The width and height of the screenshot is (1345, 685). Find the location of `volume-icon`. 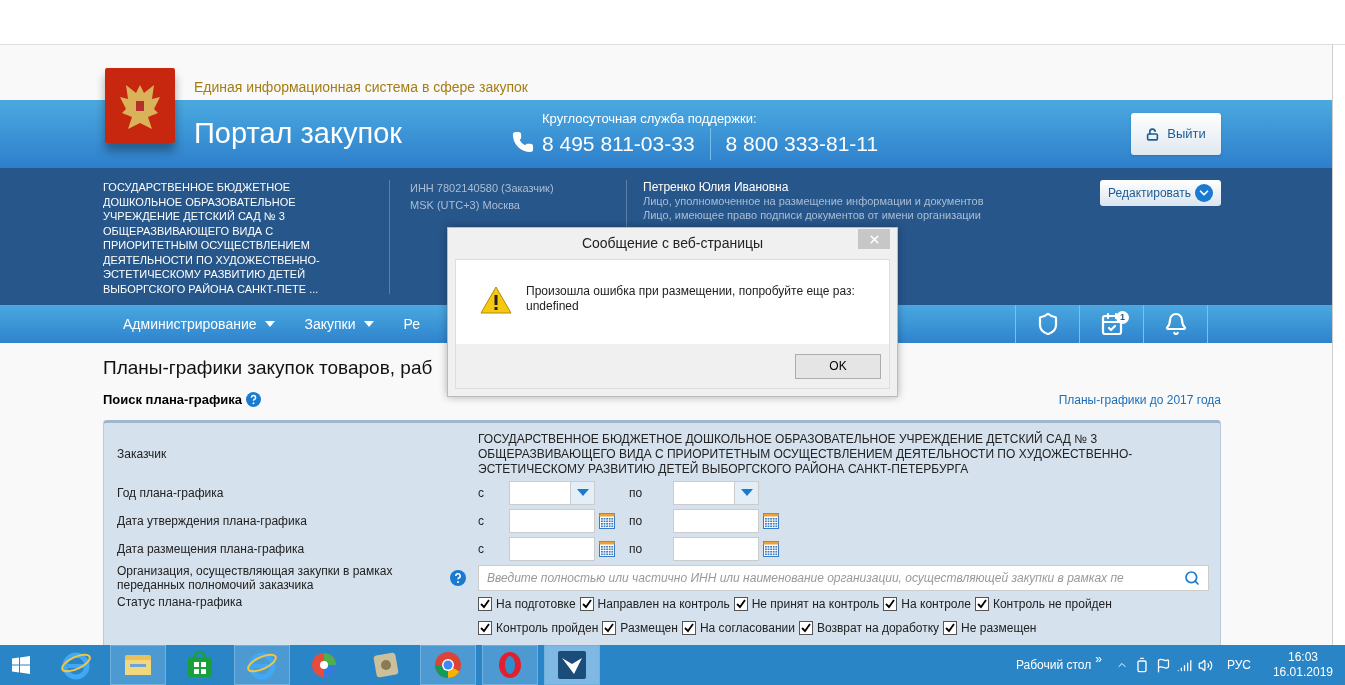

volume-icon is located at coordinates (1205, 665).